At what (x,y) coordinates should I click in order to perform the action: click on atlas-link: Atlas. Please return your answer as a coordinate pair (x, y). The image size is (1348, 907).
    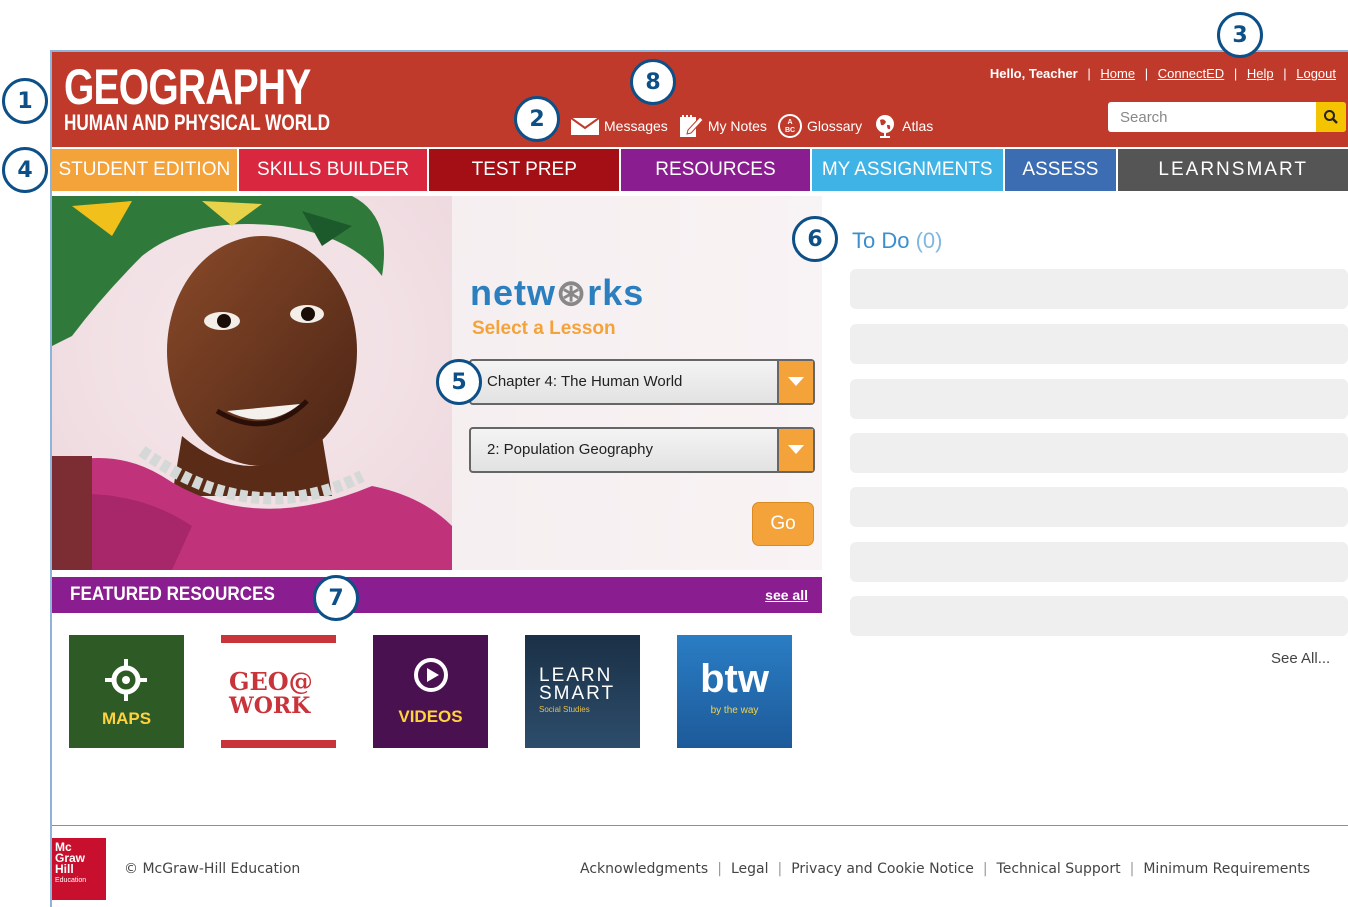
    Looking at the image, I should click on (902, 126).